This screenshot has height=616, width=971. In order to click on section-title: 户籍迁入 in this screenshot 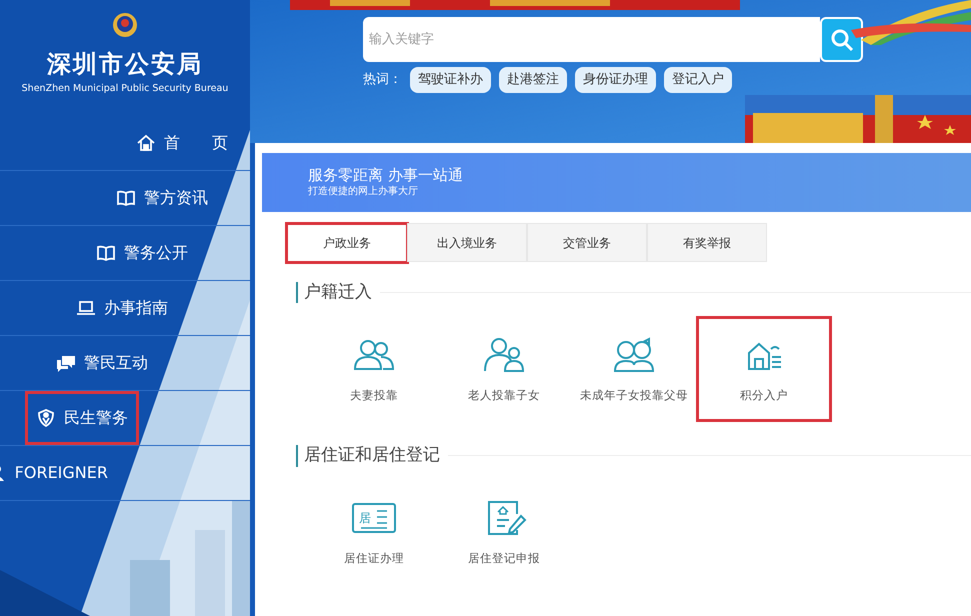, I will do `click(334, 293)`.